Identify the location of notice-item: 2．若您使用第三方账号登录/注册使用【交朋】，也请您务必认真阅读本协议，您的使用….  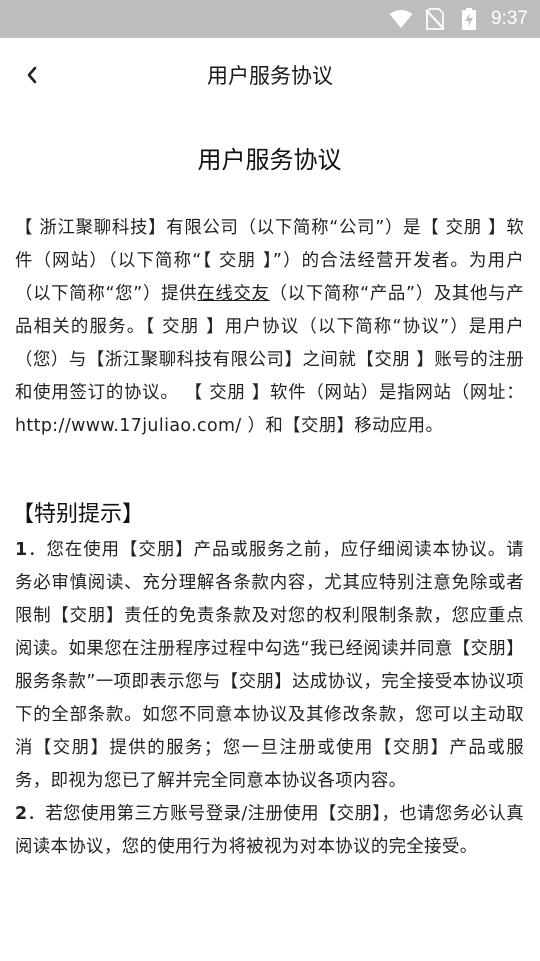
(269, 831).